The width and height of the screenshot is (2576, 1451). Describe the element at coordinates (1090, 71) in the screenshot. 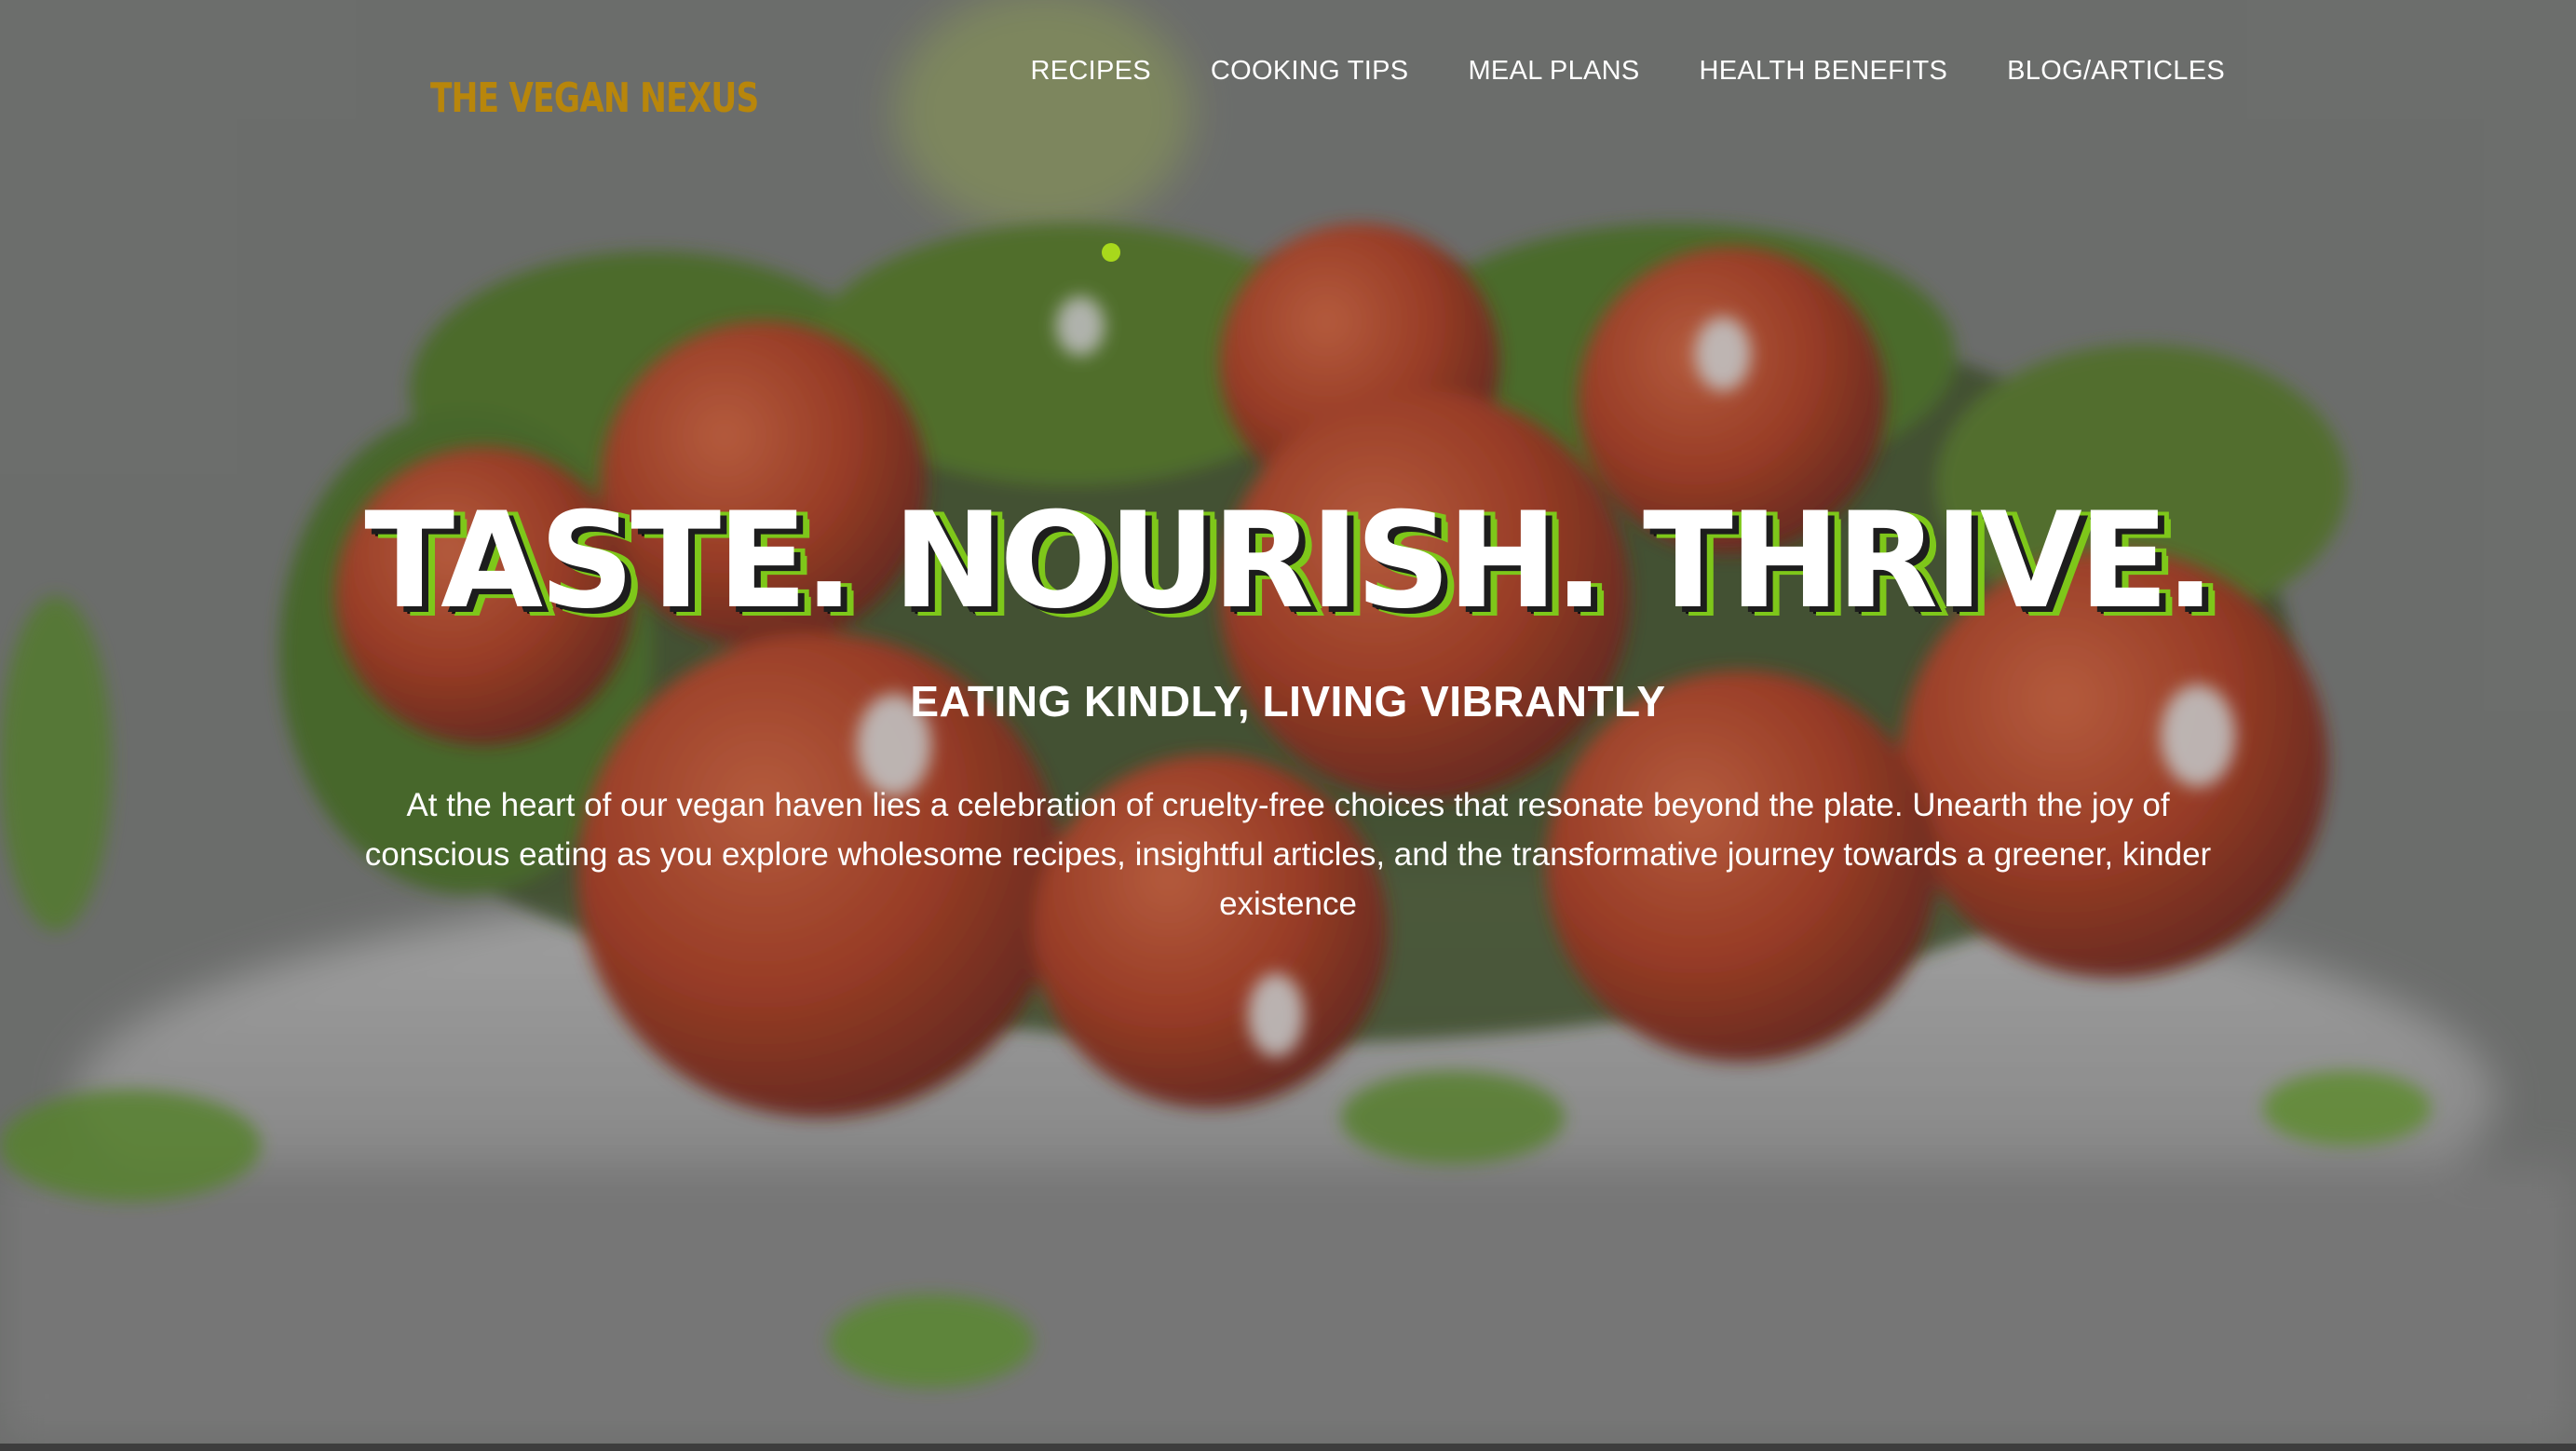

I see `nav-link-recipes: RECIPES` at that location.